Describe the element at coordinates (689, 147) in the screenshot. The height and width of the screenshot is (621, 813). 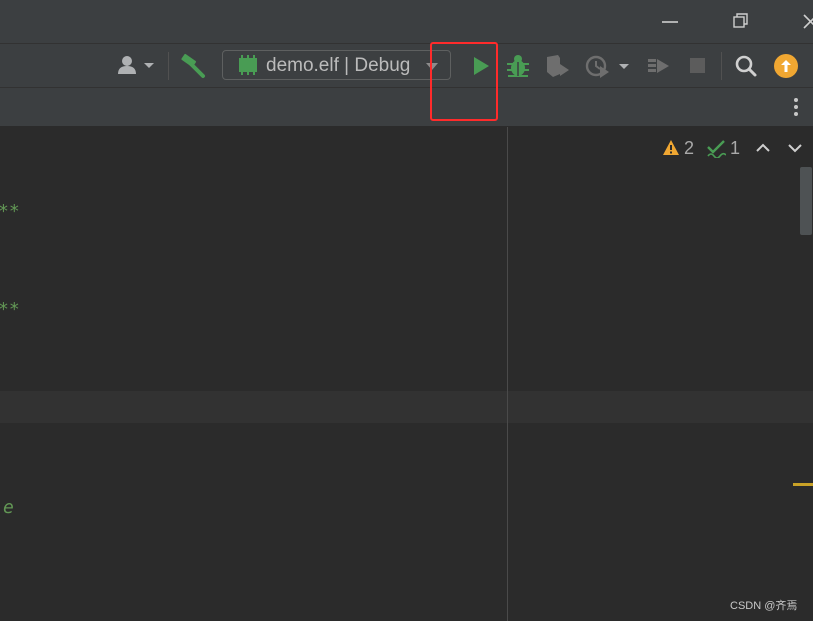
I see `warning-count: 2` at that location.